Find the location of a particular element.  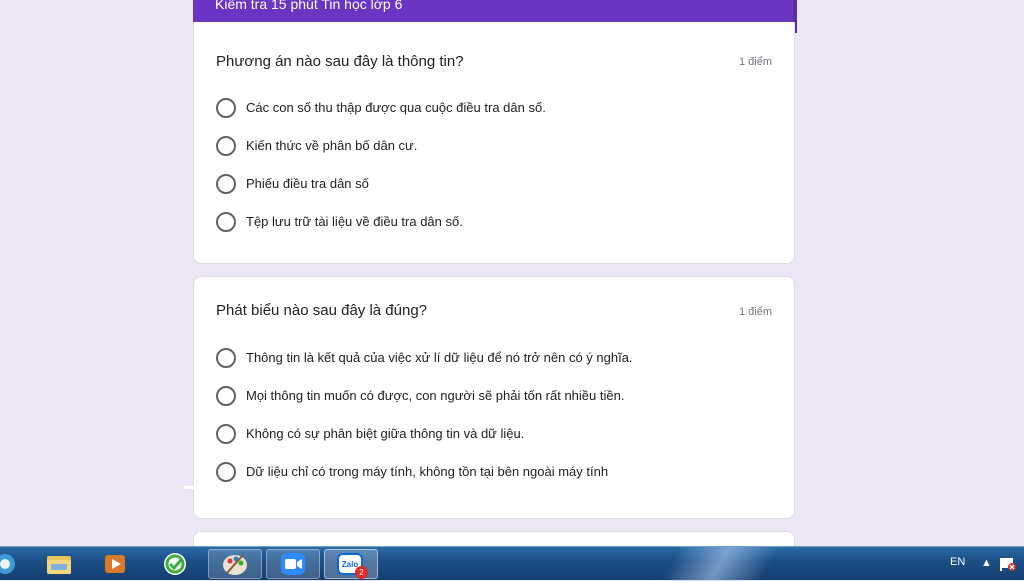

option-label: Kiến thức về phân bố dân cư. is located at coordinates (332, 145).